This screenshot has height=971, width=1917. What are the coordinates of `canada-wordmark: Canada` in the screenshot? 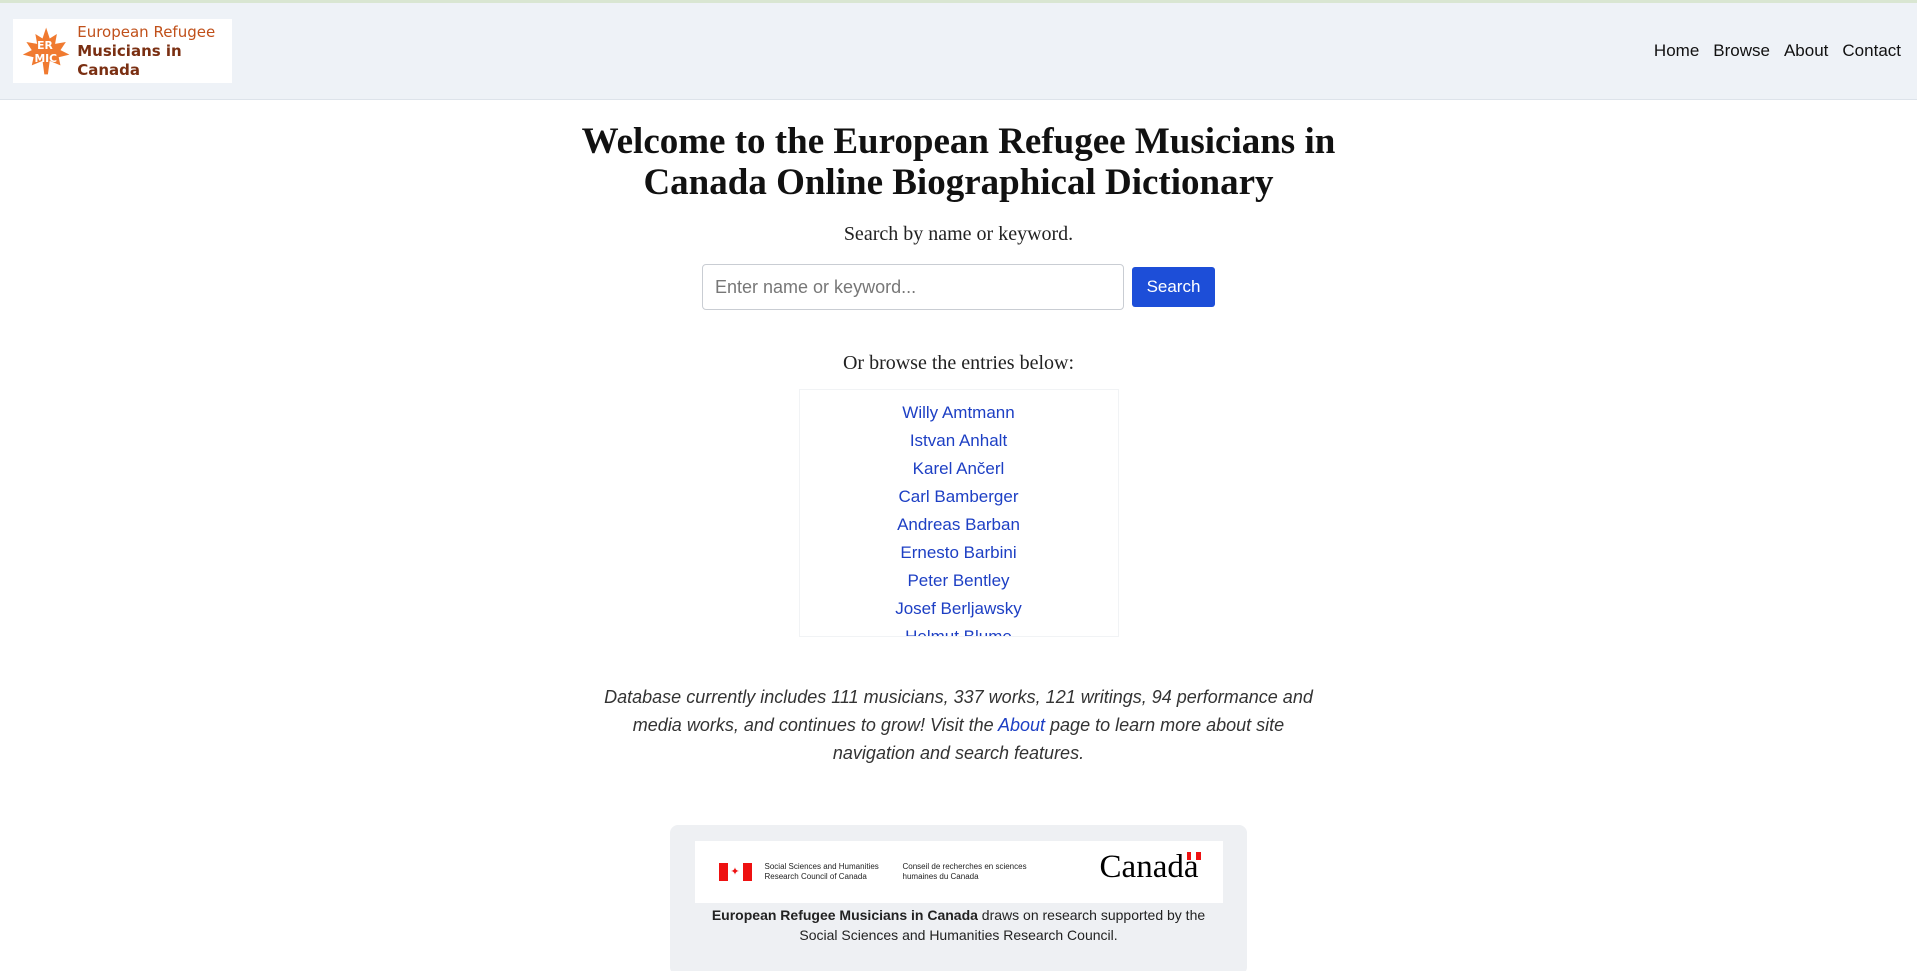 It's located at (1150, 867).